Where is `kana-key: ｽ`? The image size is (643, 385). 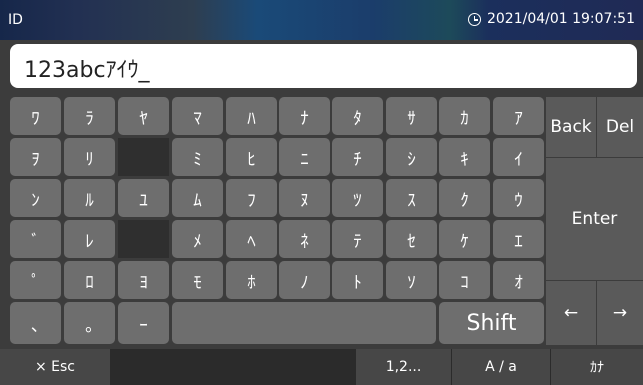
kana-key: ｽ is located at coordinates (411, 198).